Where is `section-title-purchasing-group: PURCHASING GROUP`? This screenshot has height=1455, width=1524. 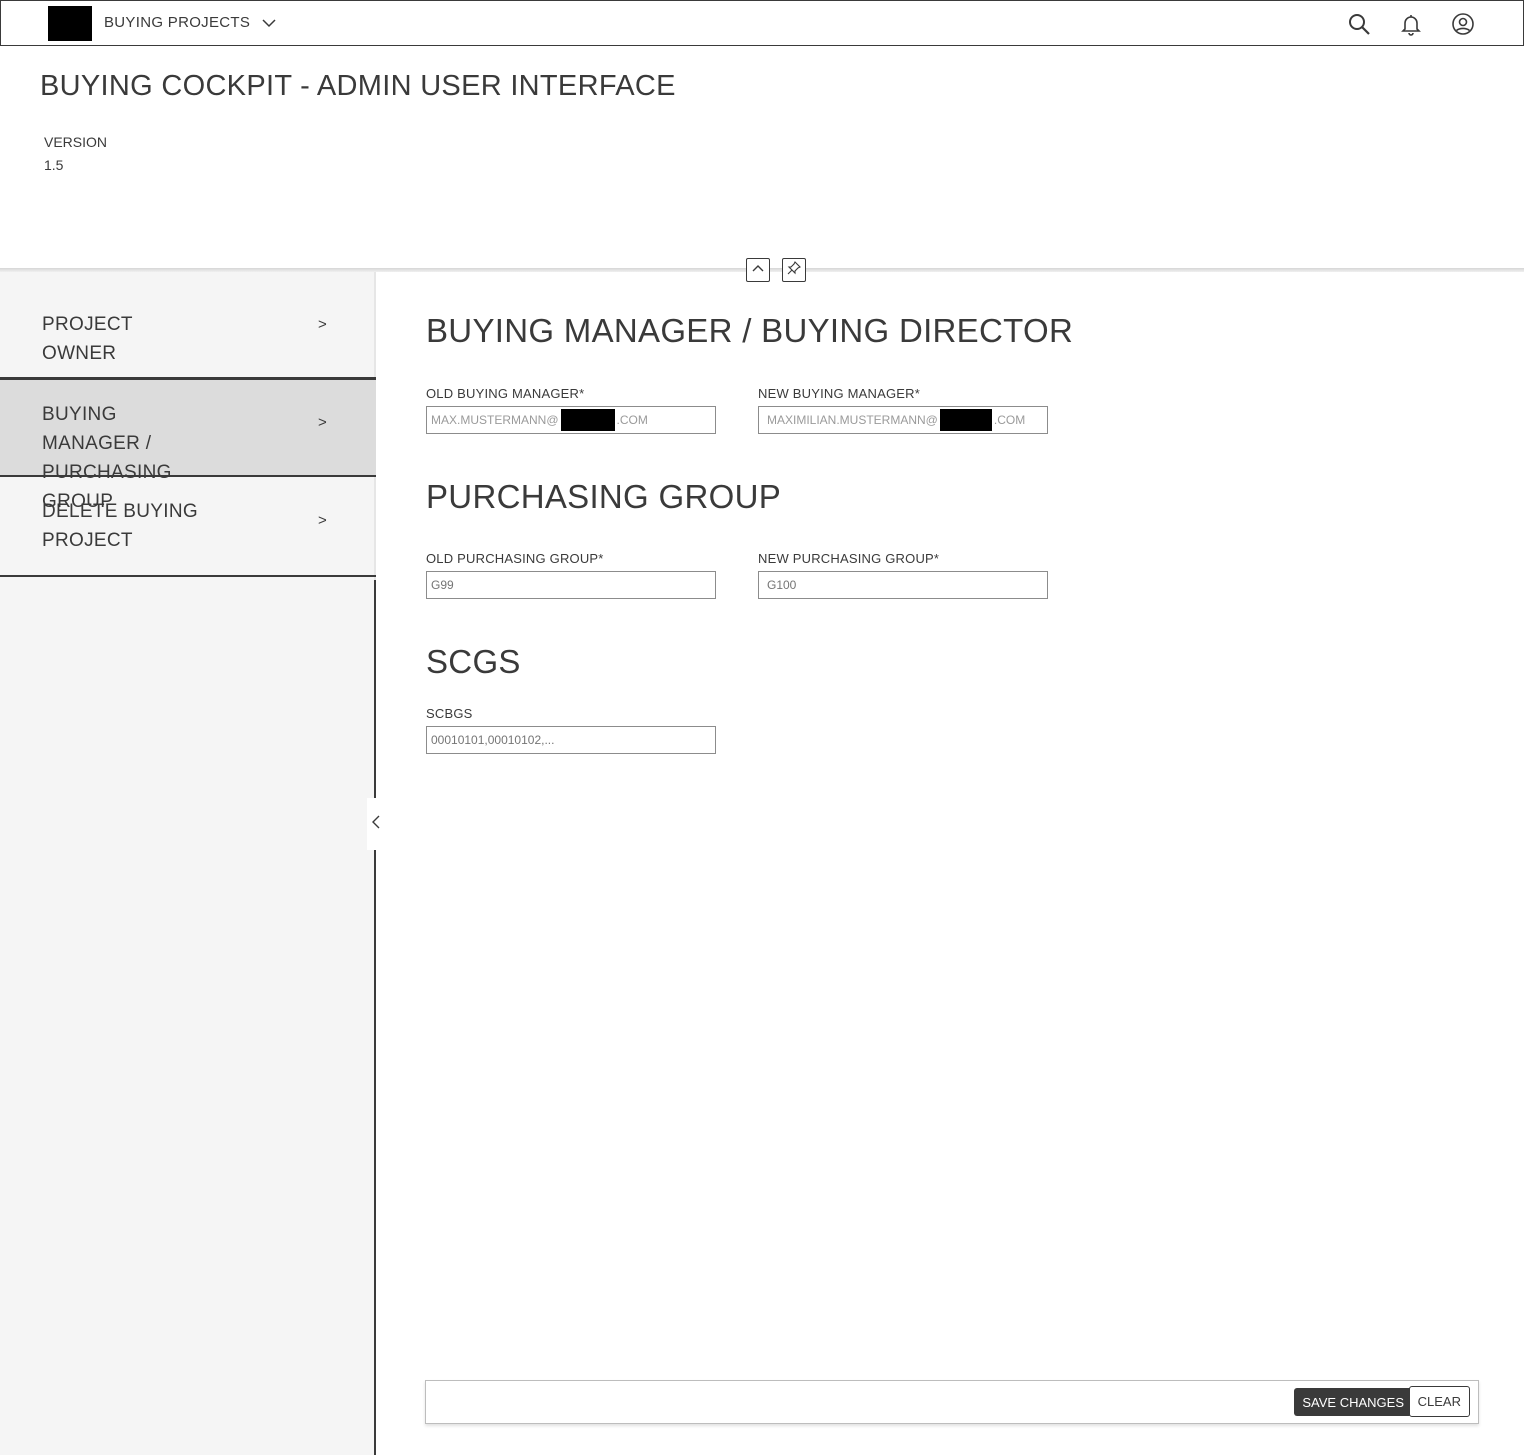
section-title-purchasing-group: PURCHASING GROUP is located at coordinates (604, 496).